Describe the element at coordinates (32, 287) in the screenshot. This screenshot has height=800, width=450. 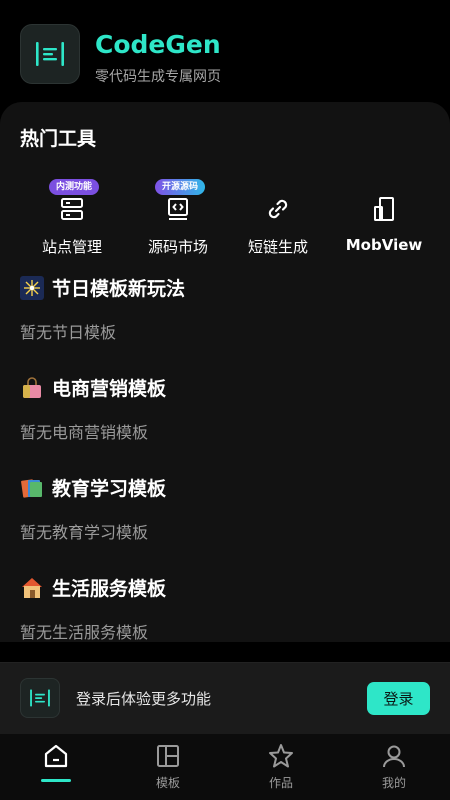
I see `fireworks-icon` at that location.